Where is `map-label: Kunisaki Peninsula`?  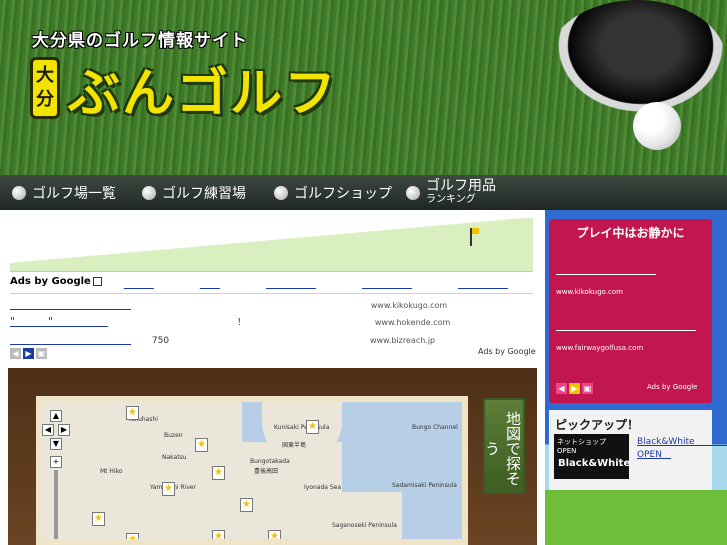 map-label: Kunisaki Peninsula is located at coordinates (302, 427).